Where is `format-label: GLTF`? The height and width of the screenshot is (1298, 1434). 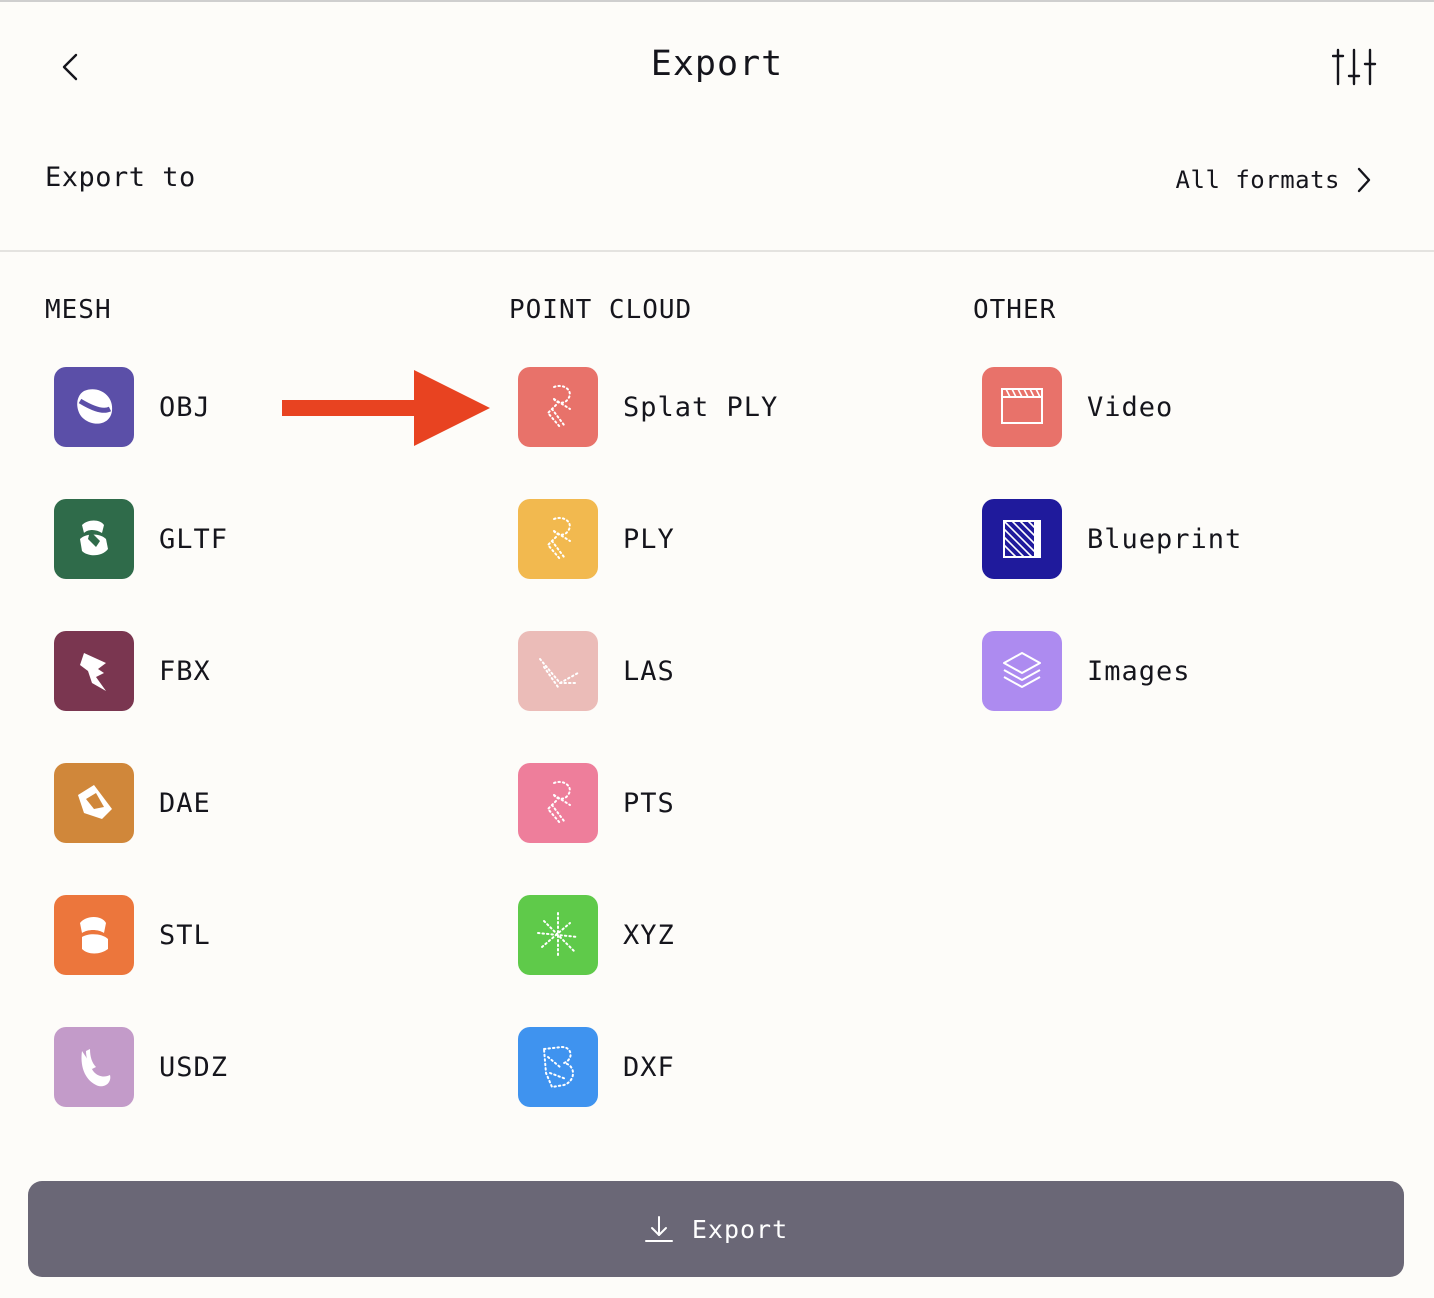 format-label: GLTF is located at coordinates (194, 539).